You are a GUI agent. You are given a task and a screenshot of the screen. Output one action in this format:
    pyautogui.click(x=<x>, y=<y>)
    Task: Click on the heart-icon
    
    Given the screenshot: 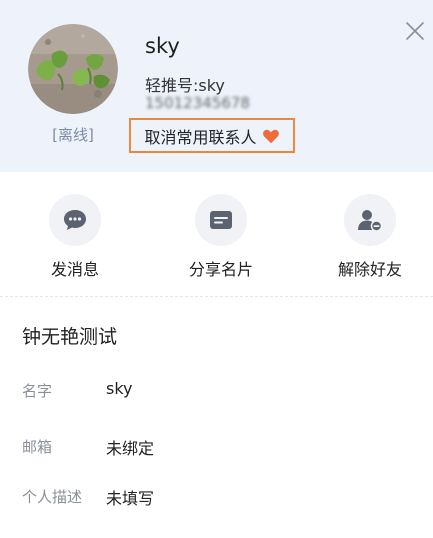 What is the action you would take?
    pyautogui.click(x=270, y=136)
    